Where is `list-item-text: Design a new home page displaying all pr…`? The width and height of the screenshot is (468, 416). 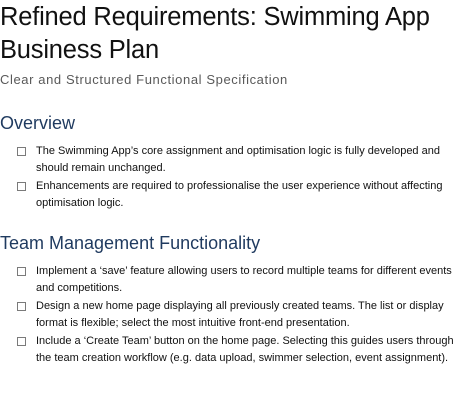 list-item-text: Design a new home page displaying all pr… is located at coordinates (240, 314).